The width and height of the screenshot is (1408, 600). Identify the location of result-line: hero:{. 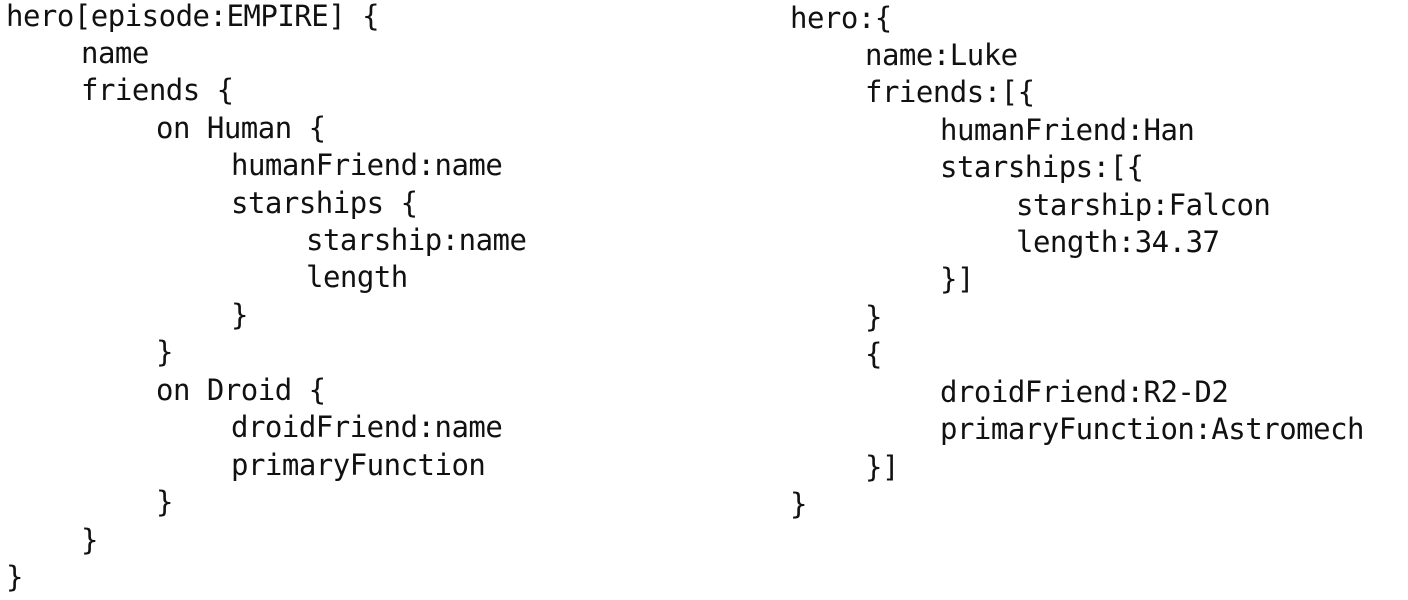
(841, 18).